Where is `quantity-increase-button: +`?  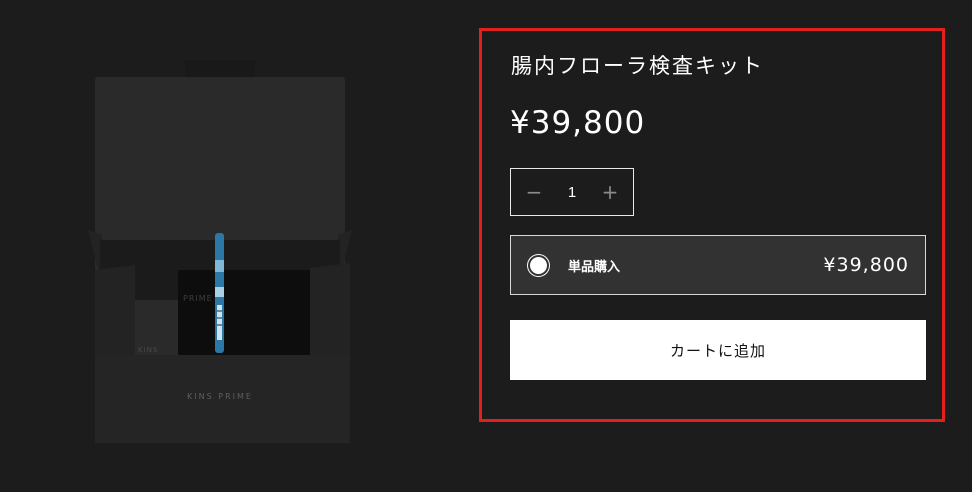
quantity-increase-button: + is located at coordinates (610, 192).